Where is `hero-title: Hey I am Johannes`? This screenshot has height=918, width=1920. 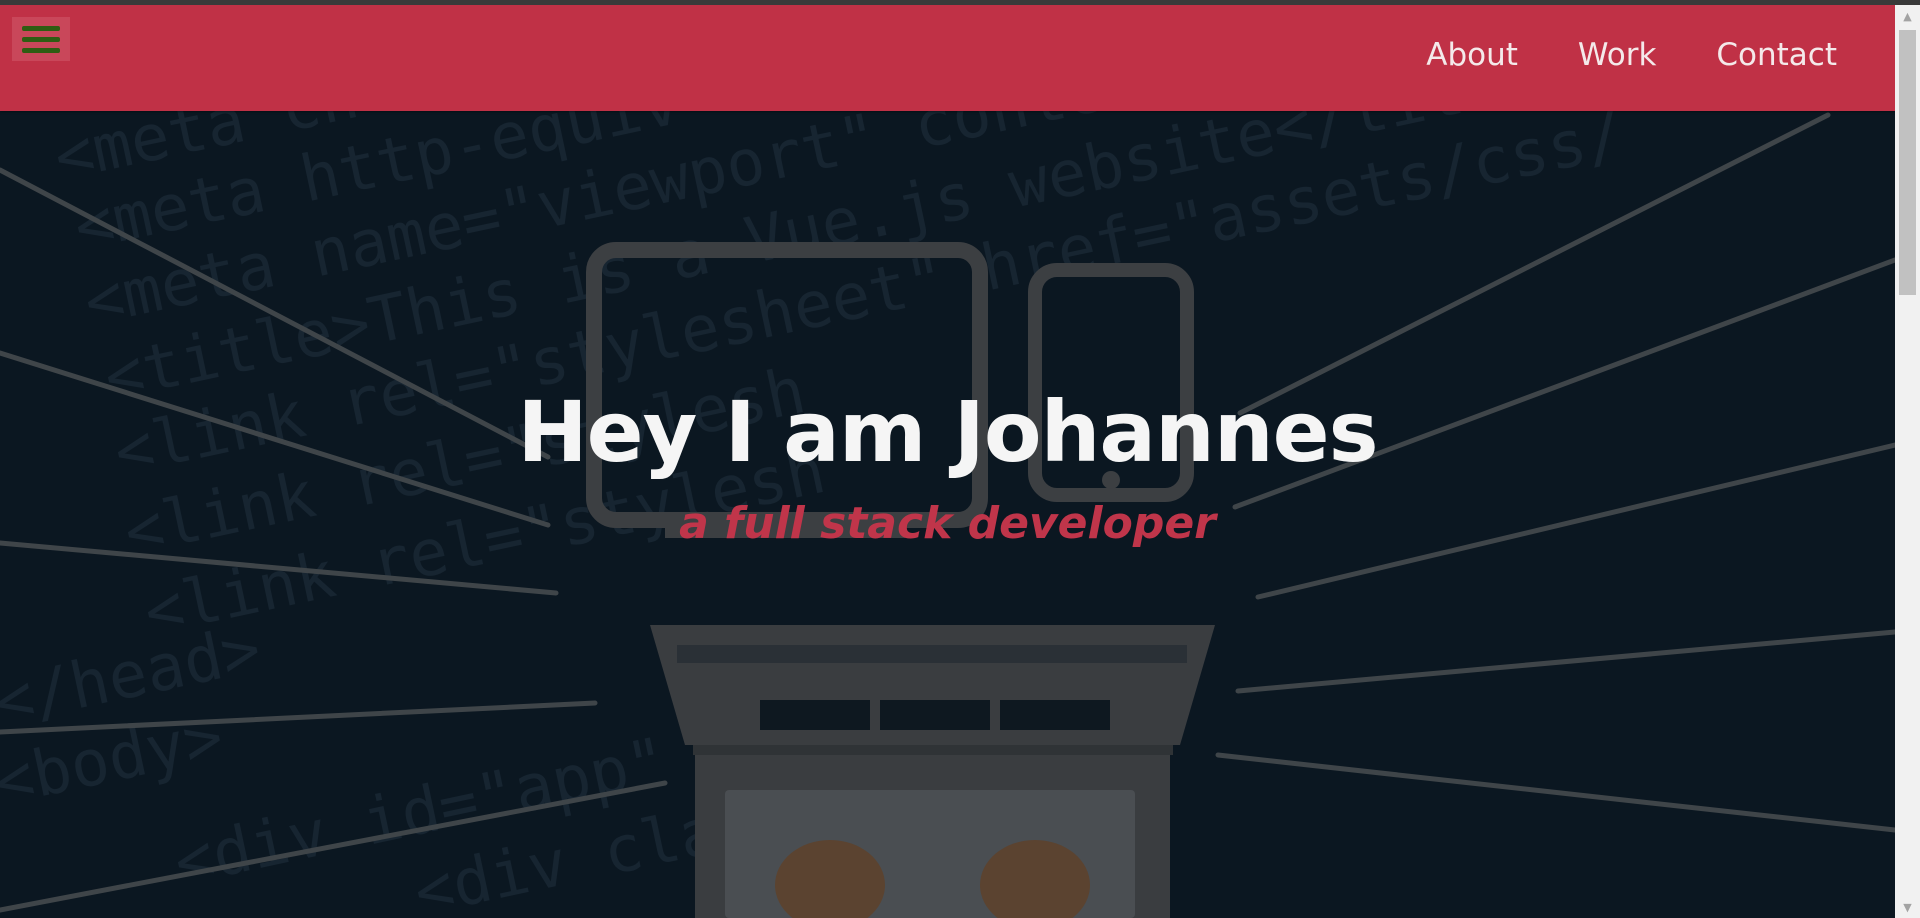
hero-title: Hey I am Johannes is located at coordinates (947, 432).